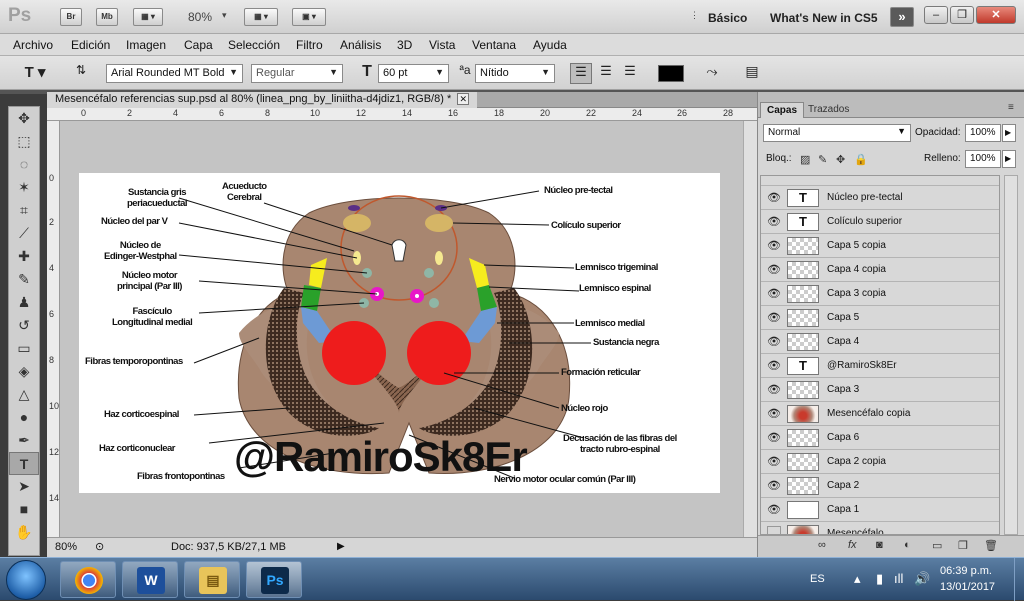 This screenshot has width=1024, height=601. What do you see at coordinates (880, 198) in the screenshot?
I see `layer-row: 👁 T Núcleo pre-tectal` at bounding box center [880, 198].